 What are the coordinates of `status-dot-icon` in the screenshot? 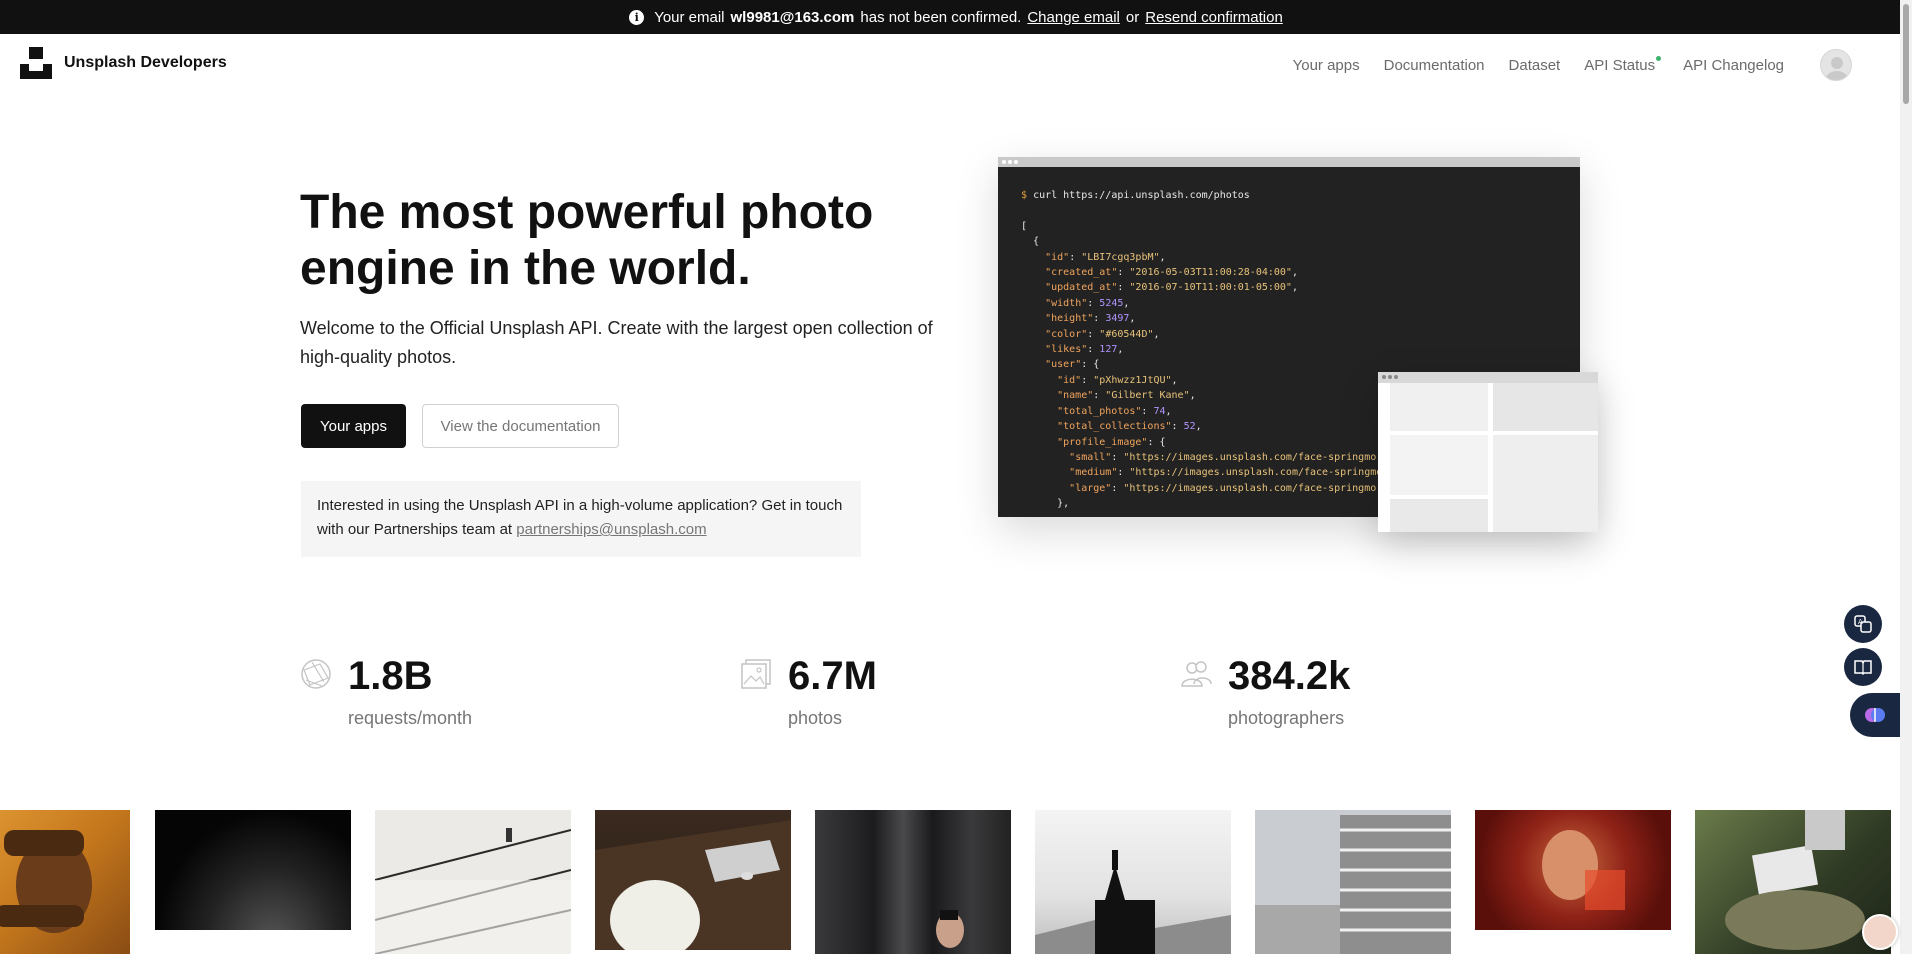 It's located at (1659, 58).